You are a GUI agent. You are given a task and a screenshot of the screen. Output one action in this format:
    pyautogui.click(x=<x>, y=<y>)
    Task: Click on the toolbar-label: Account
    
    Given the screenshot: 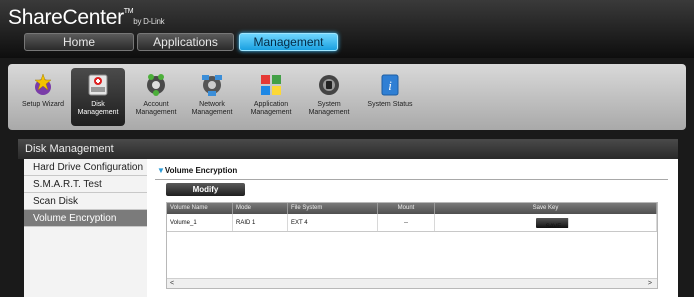 What is the action you would take?
    pyautogui.click(x=156, y=104)
    